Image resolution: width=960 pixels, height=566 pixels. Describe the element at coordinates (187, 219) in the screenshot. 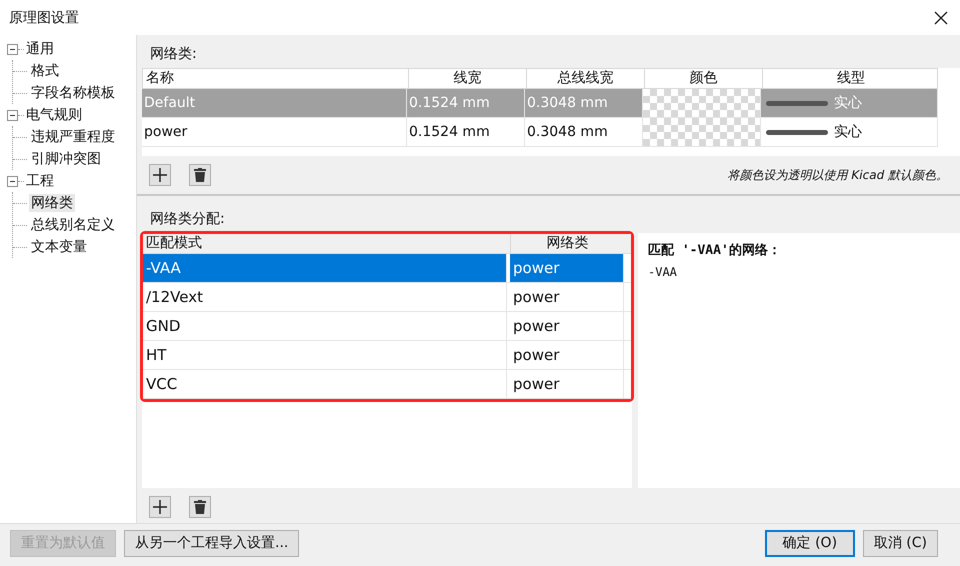

I see `section-label: 网络类分配:` at that location.